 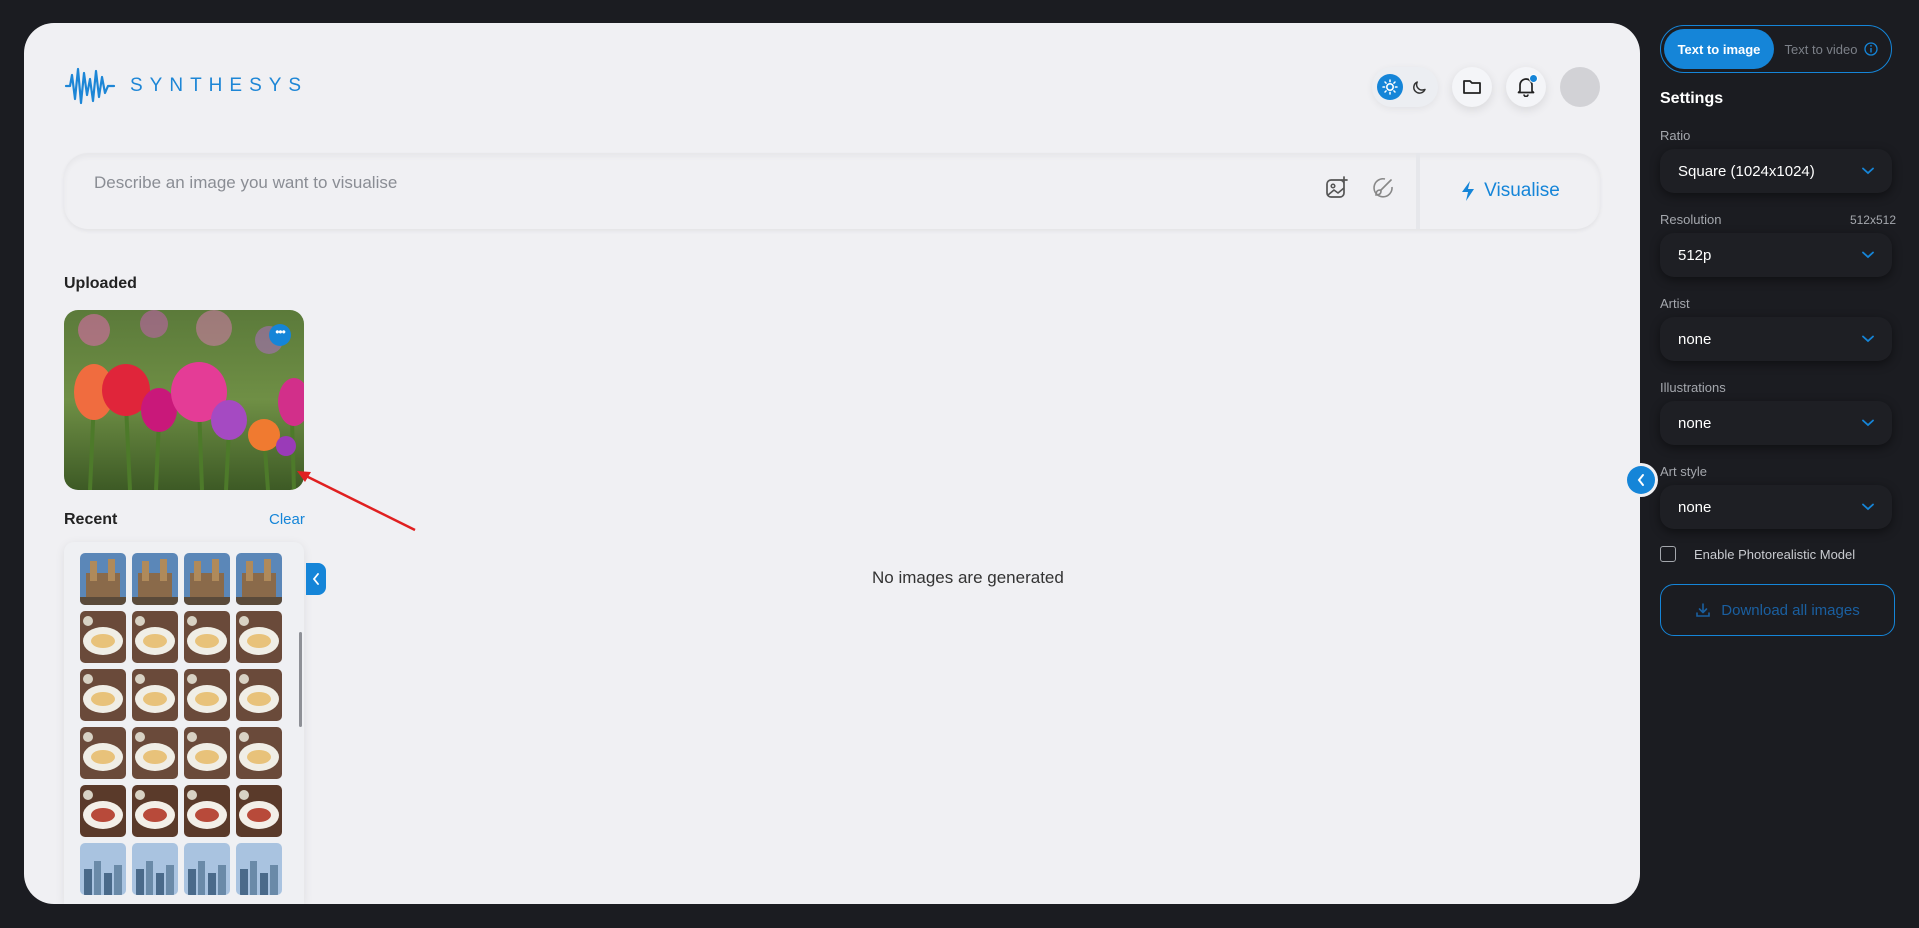 I want to click on toggle-settings-button, so click(x=1641, y=480).